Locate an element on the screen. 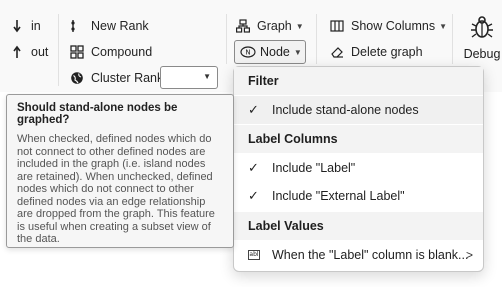 The width and height of the screenshot is (502, 287). show-columns-label: Show Columns is located at coordinates (393, 26).